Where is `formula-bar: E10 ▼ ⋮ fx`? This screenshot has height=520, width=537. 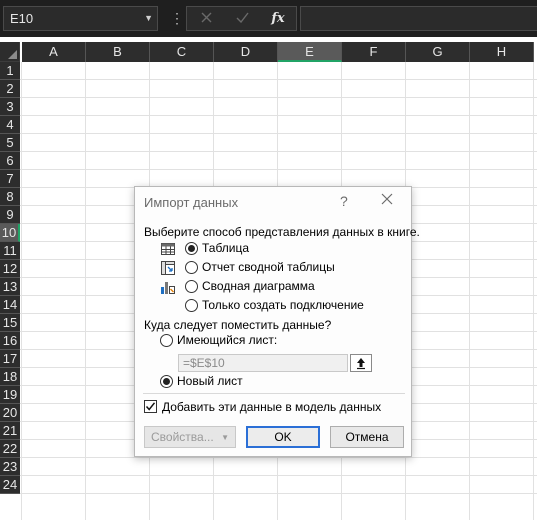
formula-bar: E10 ▼ ⋮ fx is located at coordinates (268, 18).